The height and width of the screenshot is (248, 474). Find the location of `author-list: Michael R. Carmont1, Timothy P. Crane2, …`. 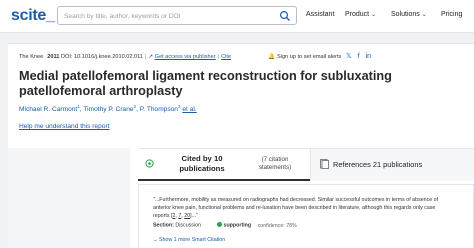

author-list: Michael R. Carmont1, Timothy P. Crane2, … is located at coordinates (108, 109).